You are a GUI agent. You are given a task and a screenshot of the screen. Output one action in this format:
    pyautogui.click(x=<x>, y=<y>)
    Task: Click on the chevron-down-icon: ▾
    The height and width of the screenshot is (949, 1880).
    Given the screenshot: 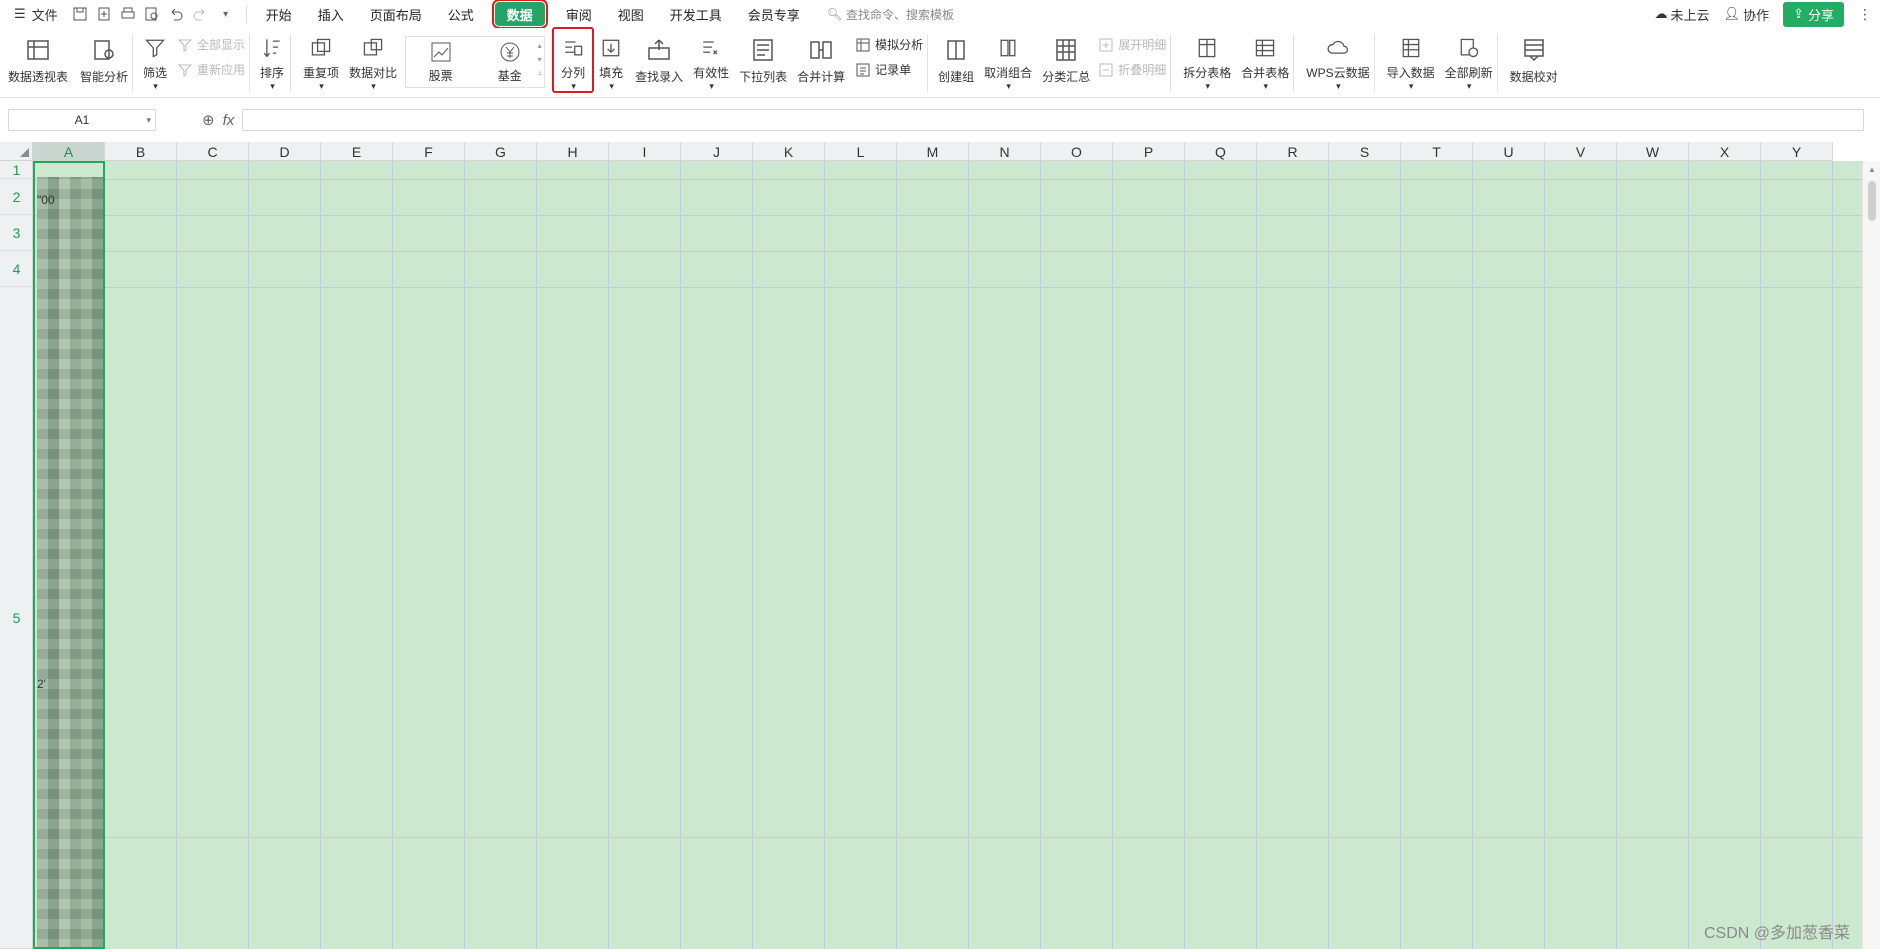 What is the action you would take?
    pyautogui.click(x=148, y=120)
    